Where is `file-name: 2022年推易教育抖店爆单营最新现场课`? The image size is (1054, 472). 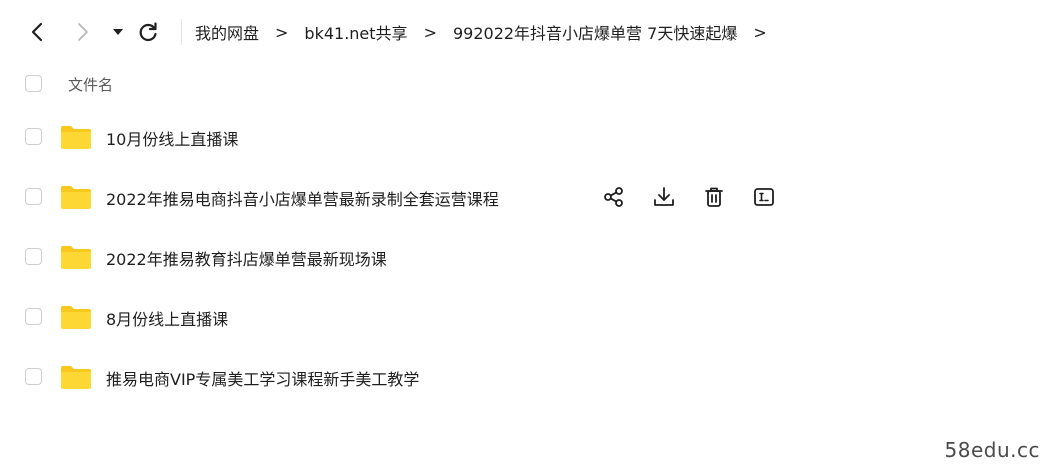 file-name: 2022年推易教育抖店爆单营最新现场课 is located at coordinates (246, 258).